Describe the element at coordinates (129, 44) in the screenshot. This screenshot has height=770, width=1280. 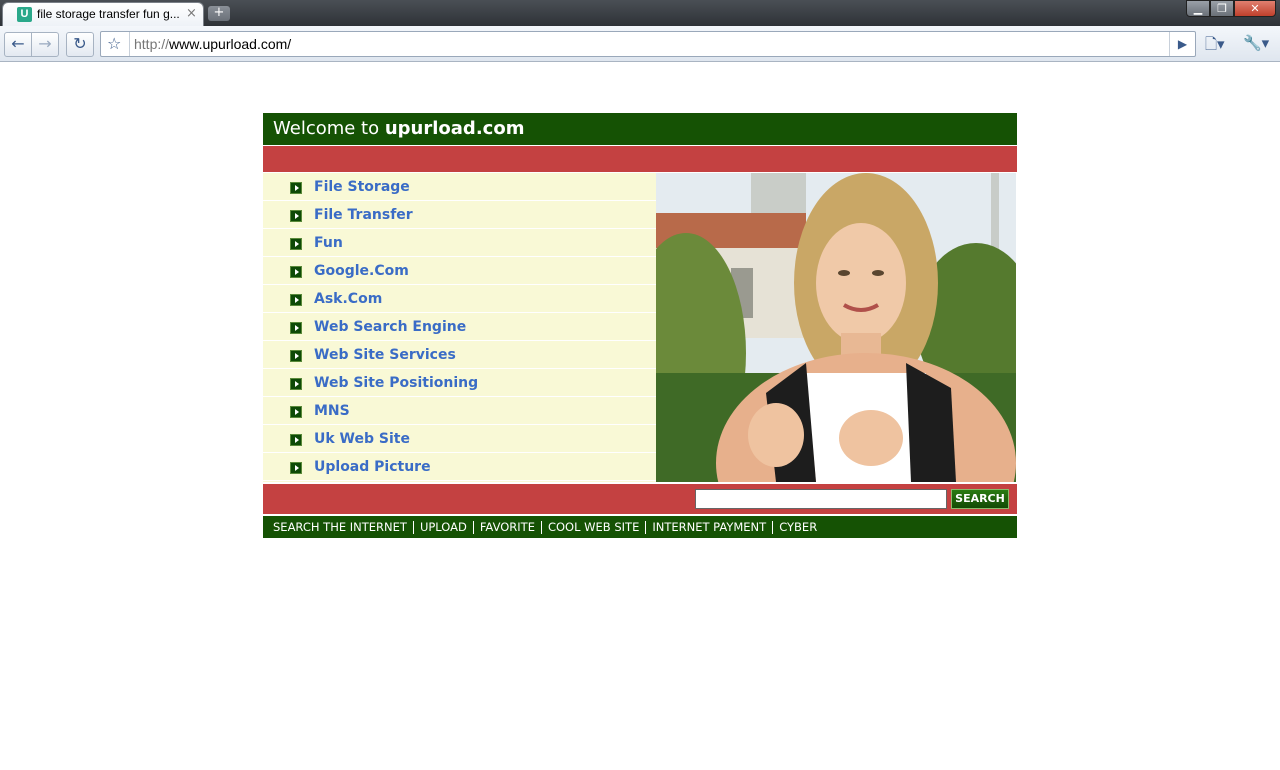
I see `address-divider` at that location.